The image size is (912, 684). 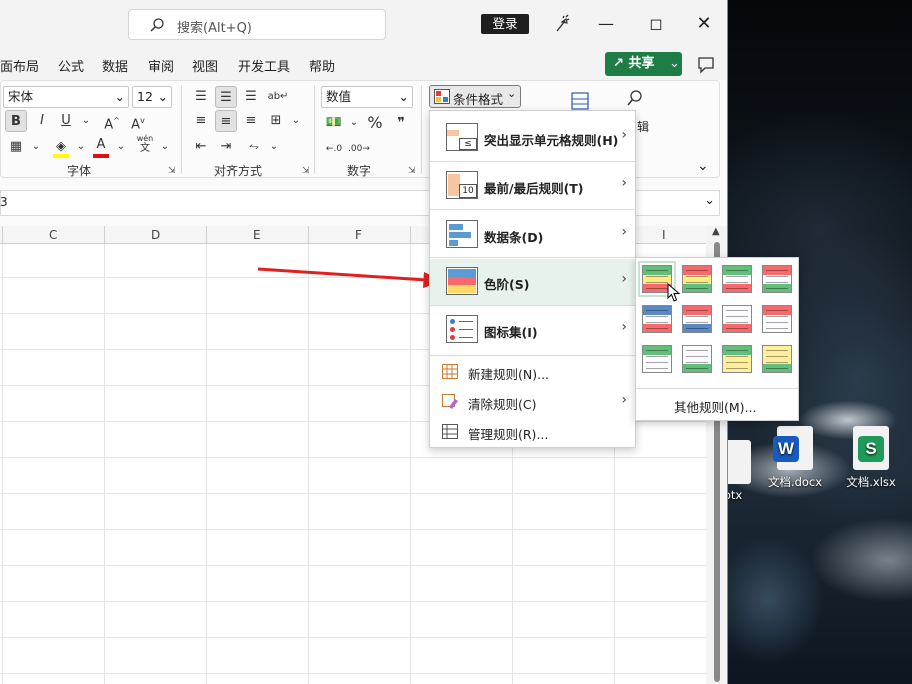 I want to click on bold-button: B, so click(x=16, y=121).